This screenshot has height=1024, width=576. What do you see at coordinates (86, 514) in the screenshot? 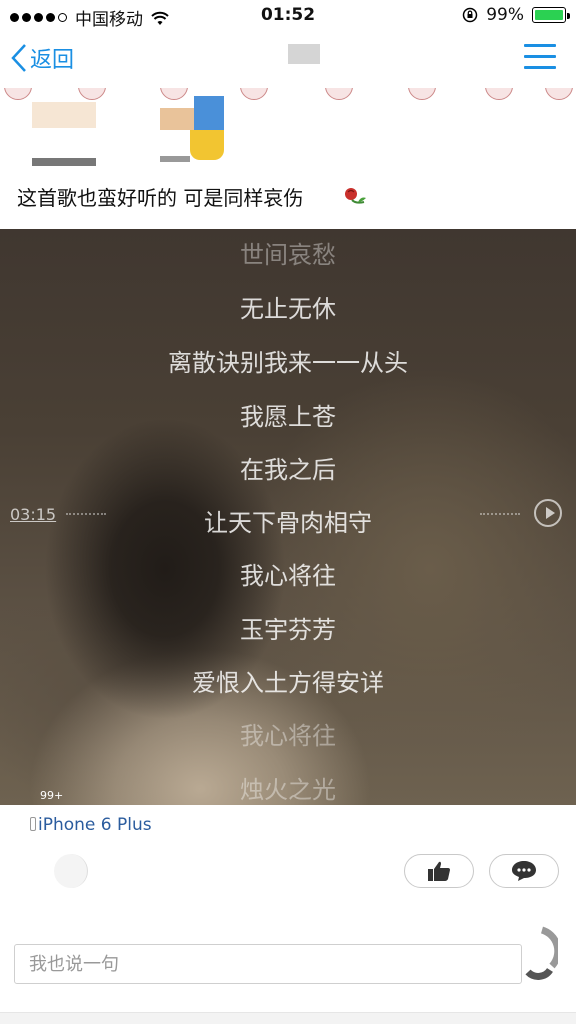
I see `progress-line-left` at bounding box center [86, 514].